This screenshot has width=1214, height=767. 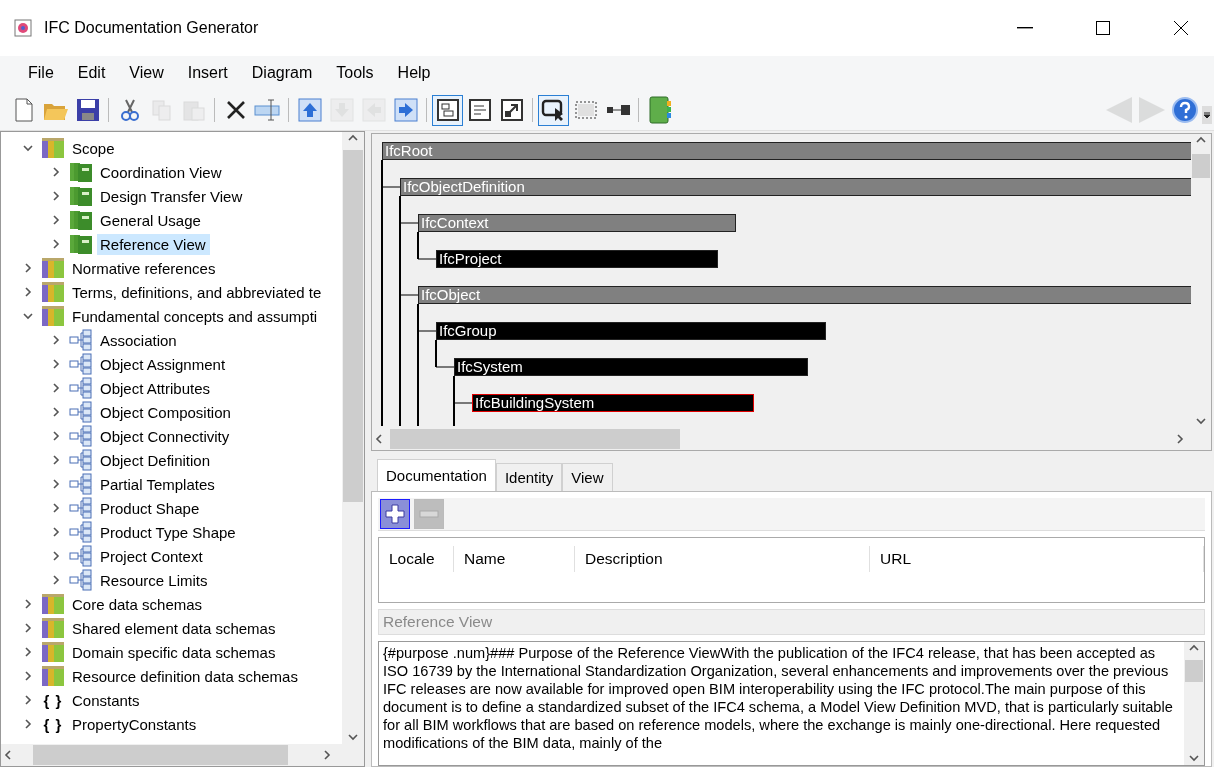 What do you see at coordinates (168, 532) in the screenshot?
I see `tree-item: Product Type Shape` at bounding box center [168, 532].